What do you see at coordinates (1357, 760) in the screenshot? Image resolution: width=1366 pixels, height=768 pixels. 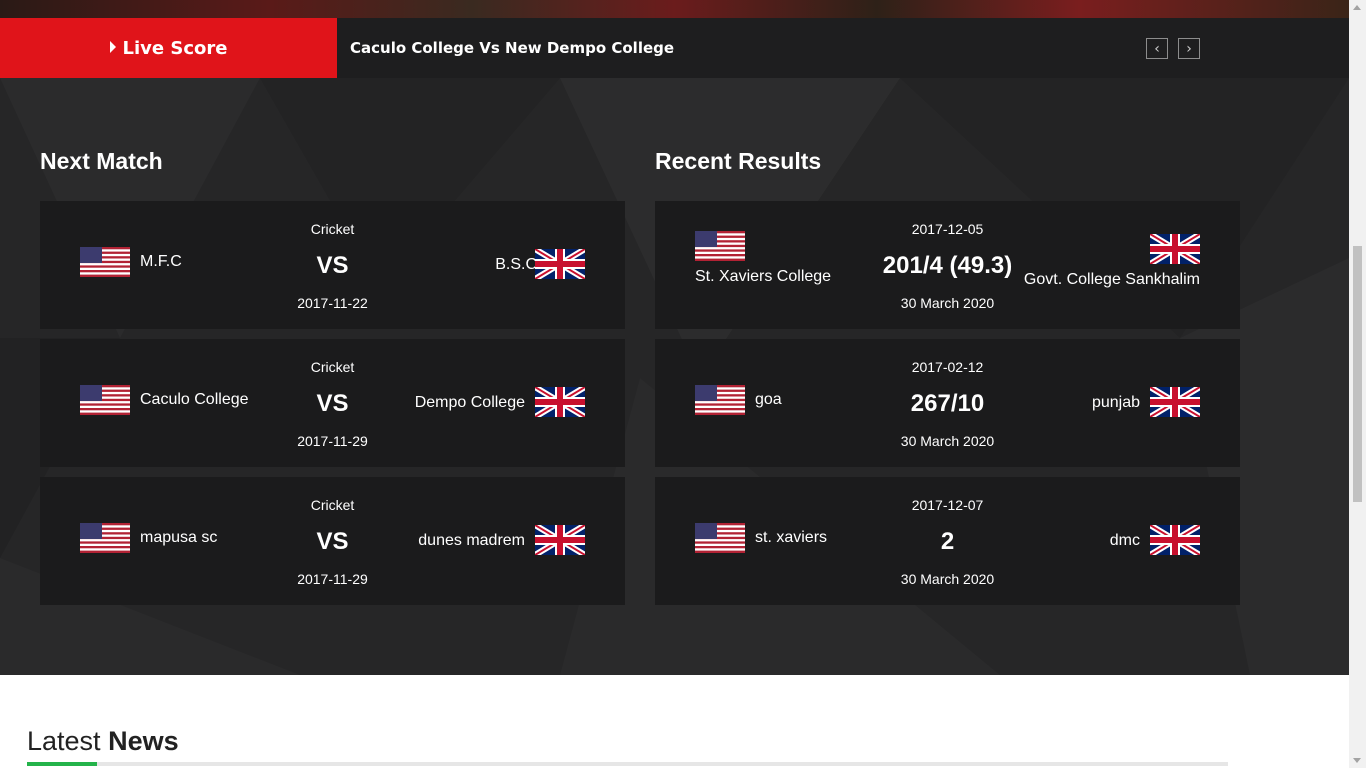 I see `scroll-down-icon` at bounding box center [1357, 760].